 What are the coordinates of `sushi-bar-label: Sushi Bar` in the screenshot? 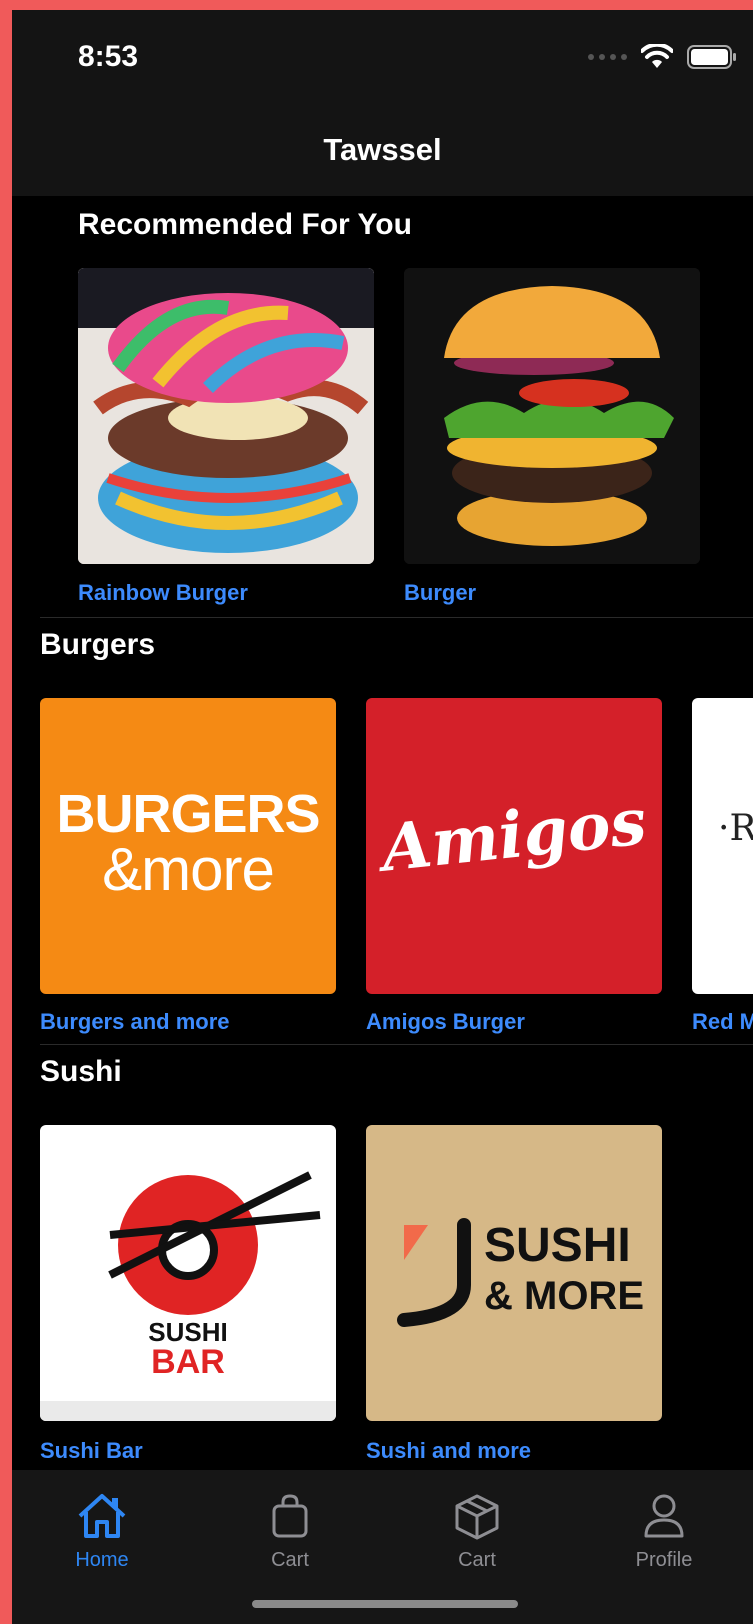 It's located at (91, 1451).